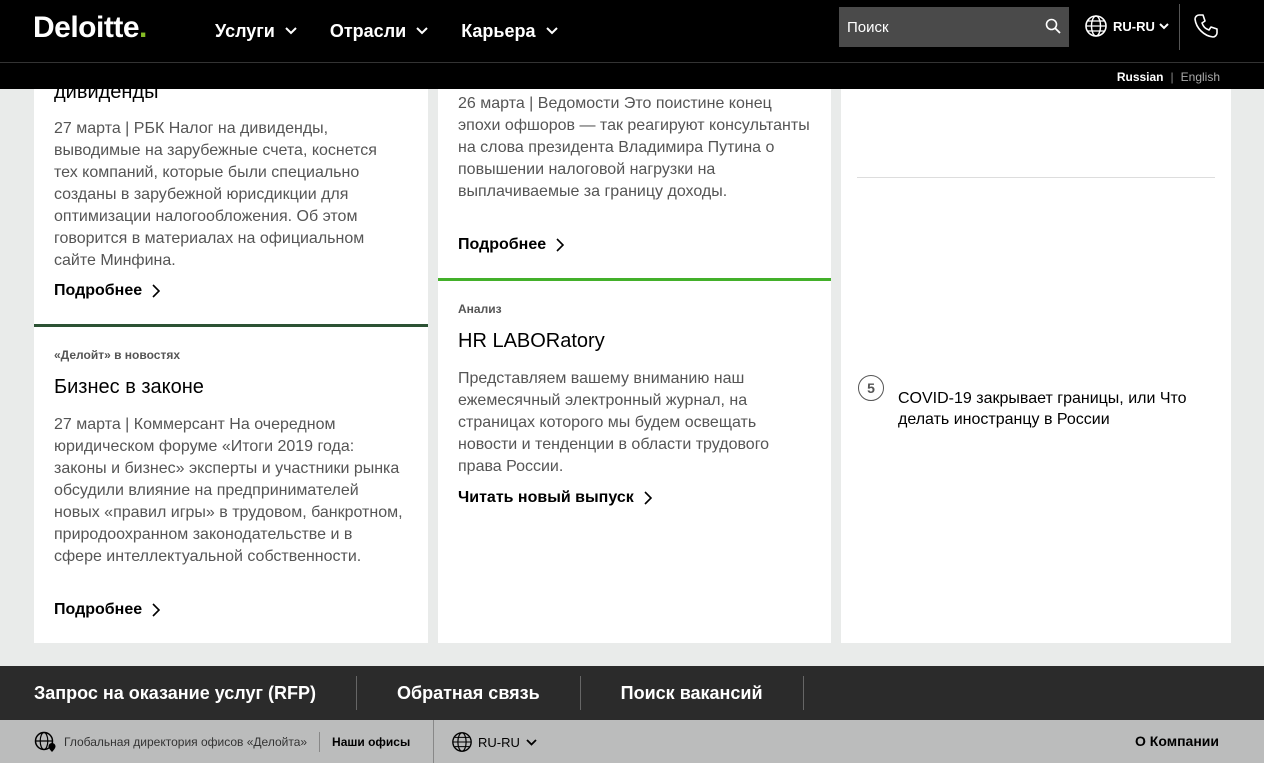  I want to click on office-directory-link: Глобальная директория офисов «Делойта», so click(185, 742).